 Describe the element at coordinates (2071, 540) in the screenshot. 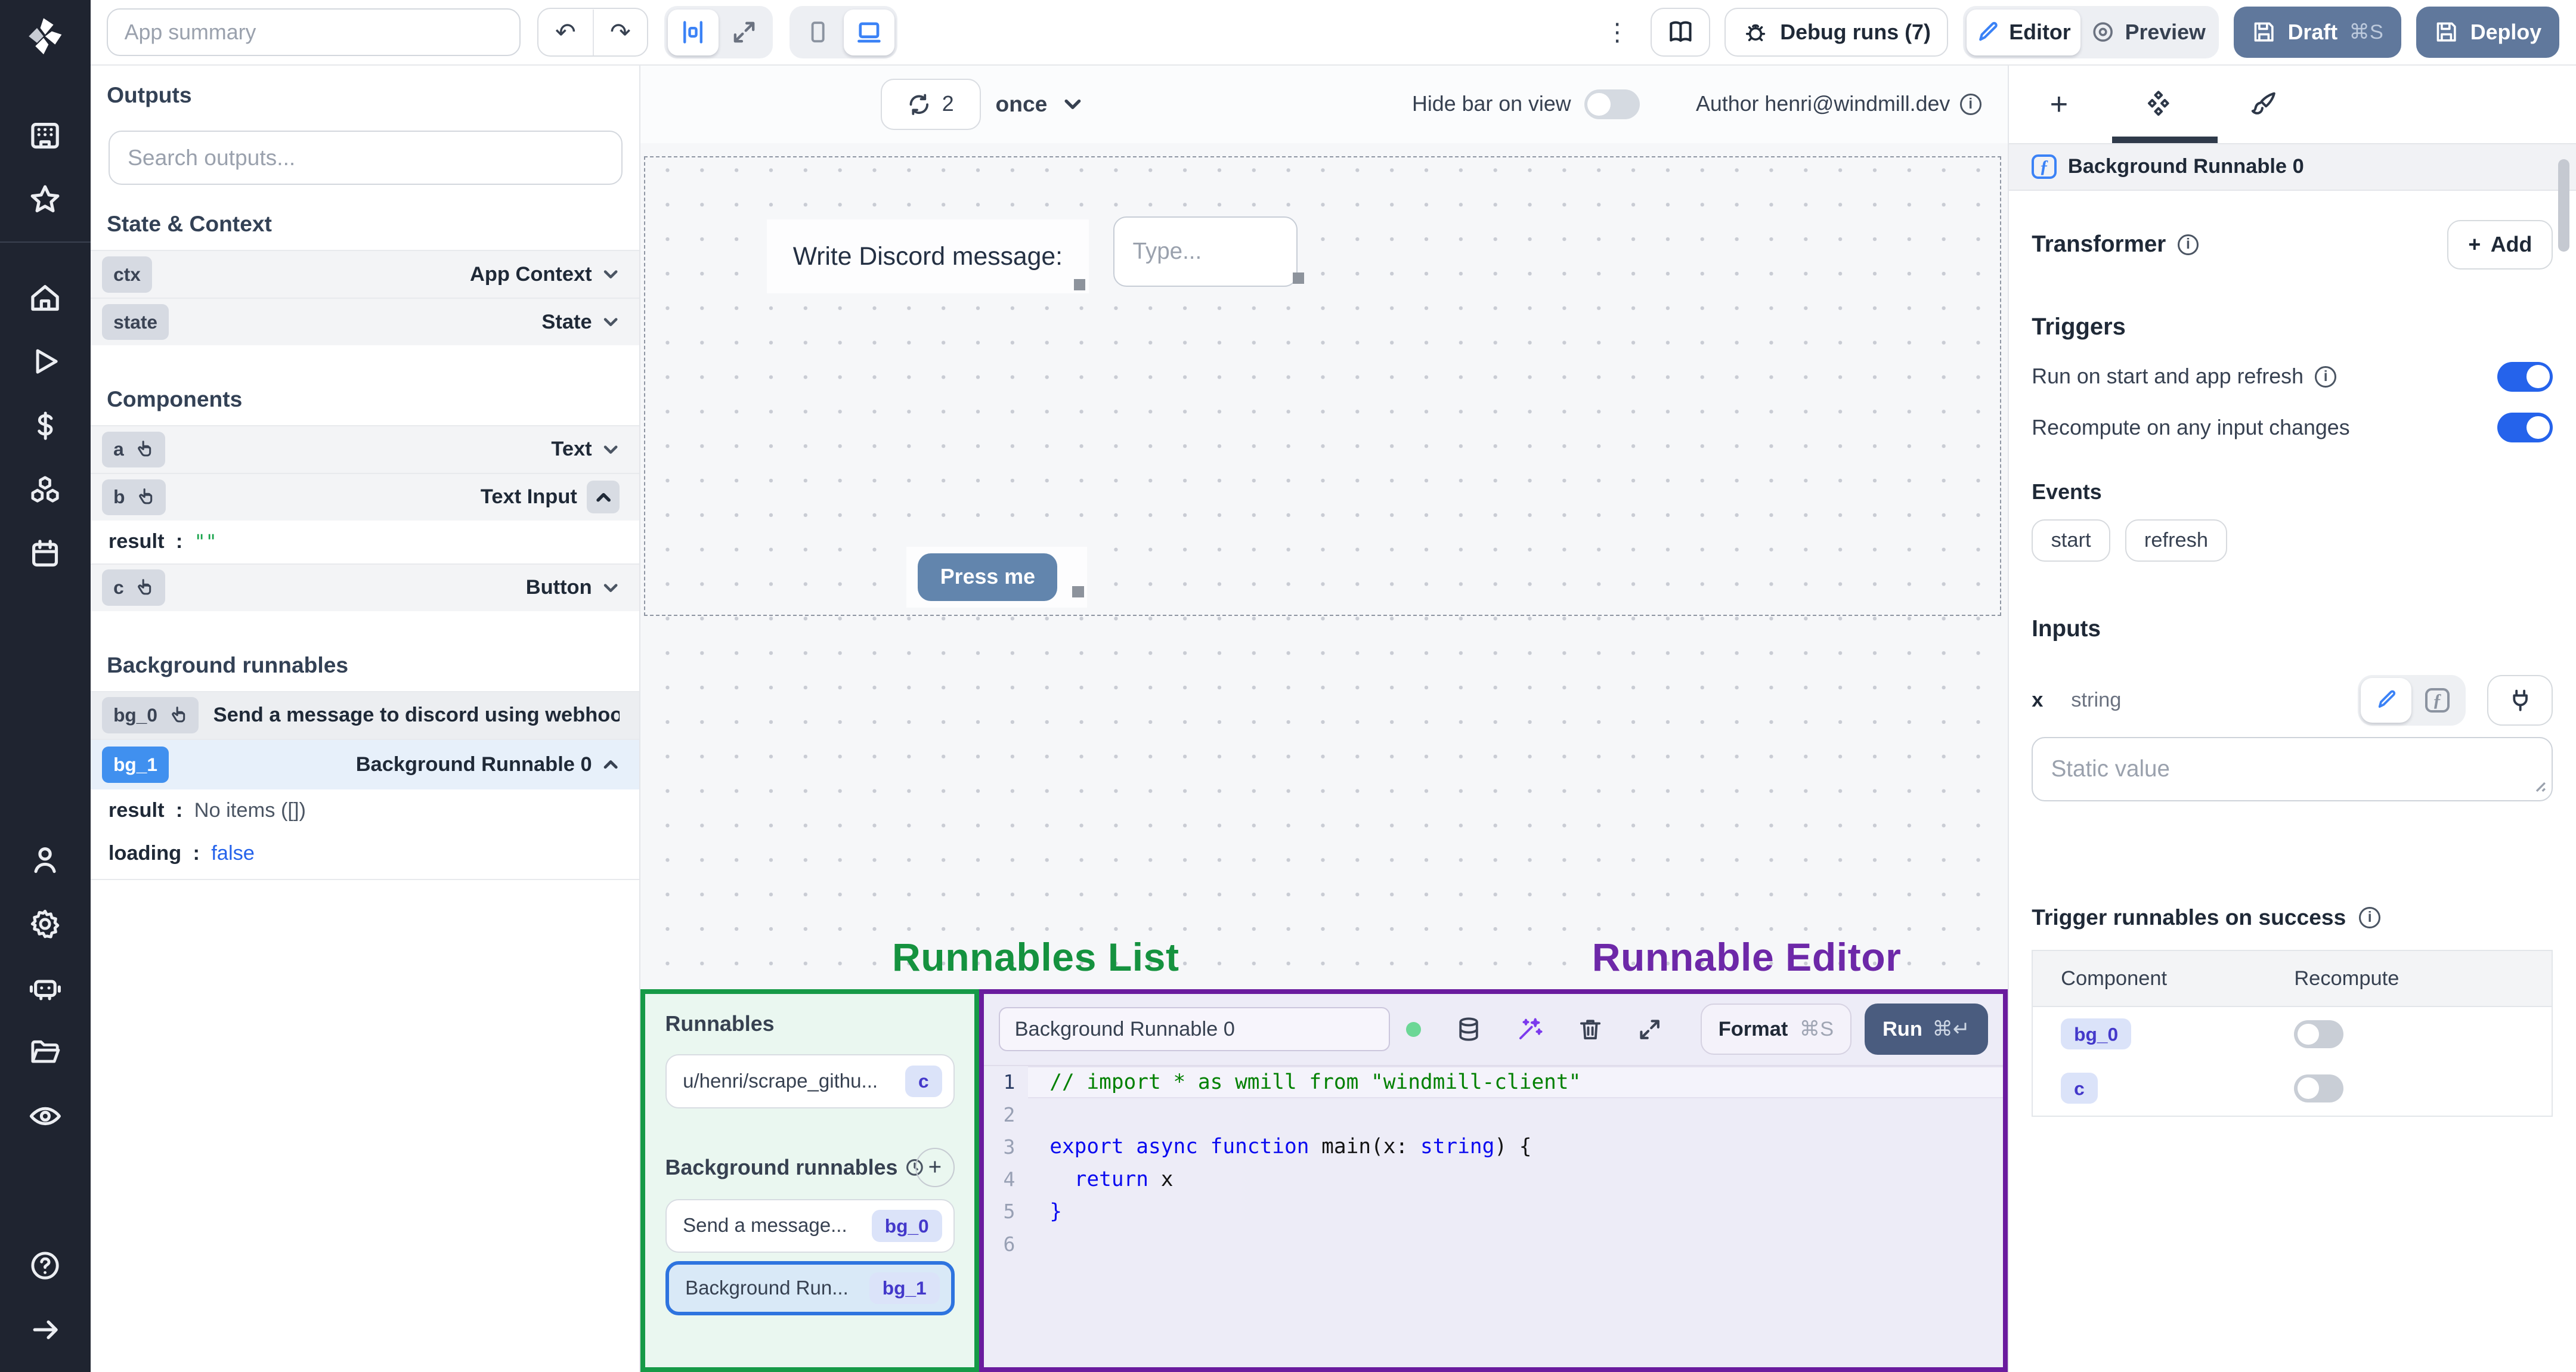

I see `start-event-chip: start` at that location.